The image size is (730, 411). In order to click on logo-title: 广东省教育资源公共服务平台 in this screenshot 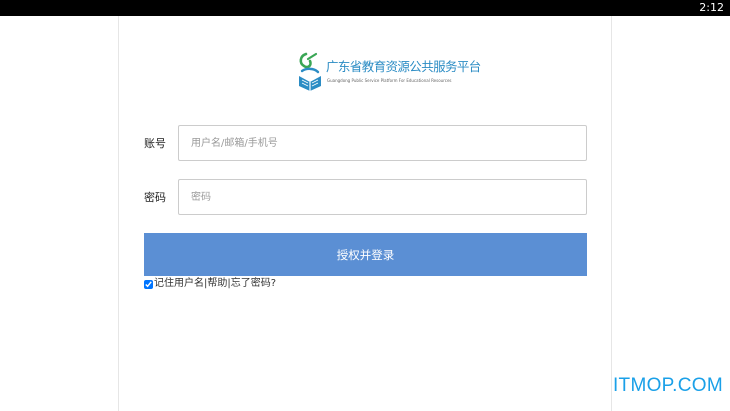, I will do `click(403, 66)`.